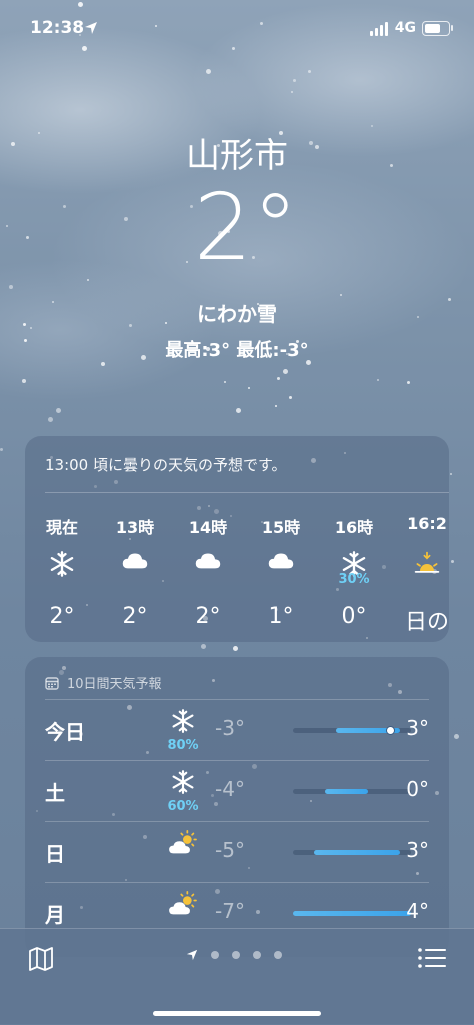 Image resolution: width=474 pixels, height=1025 pixels. I want to click on day-high: 0°, so click(417, 789).